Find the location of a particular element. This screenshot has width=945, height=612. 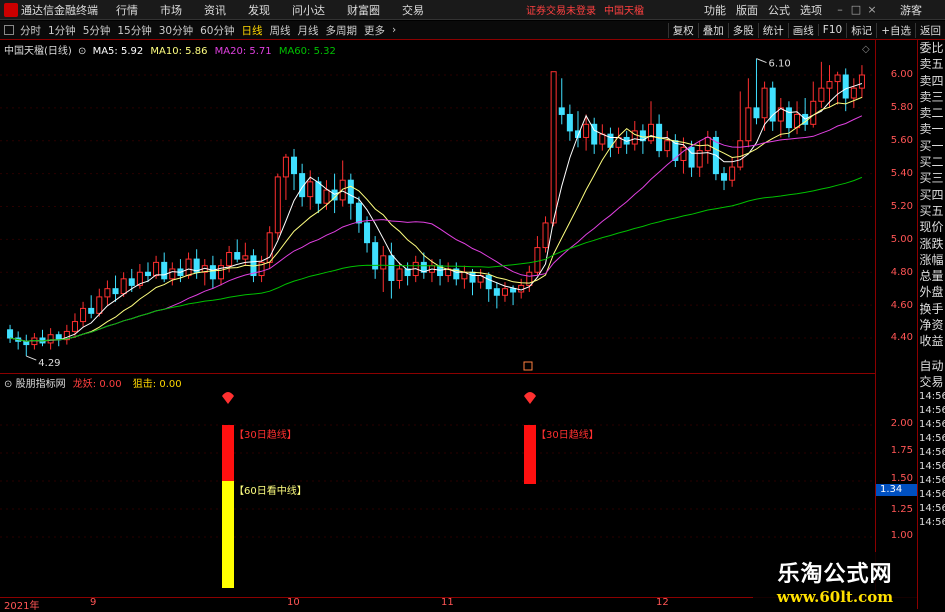

menu-item-news: 资讯 is located at coordinates (215, 10).